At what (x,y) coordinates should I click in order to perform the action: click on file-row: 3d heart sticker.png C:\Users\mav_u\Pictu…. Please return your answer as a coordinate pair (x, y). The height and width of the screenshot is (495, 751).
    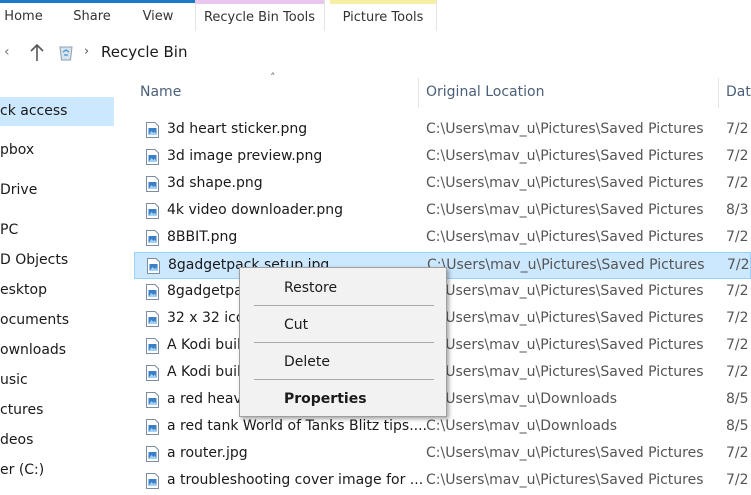
    Looking at the image, I should click on (442, 130).